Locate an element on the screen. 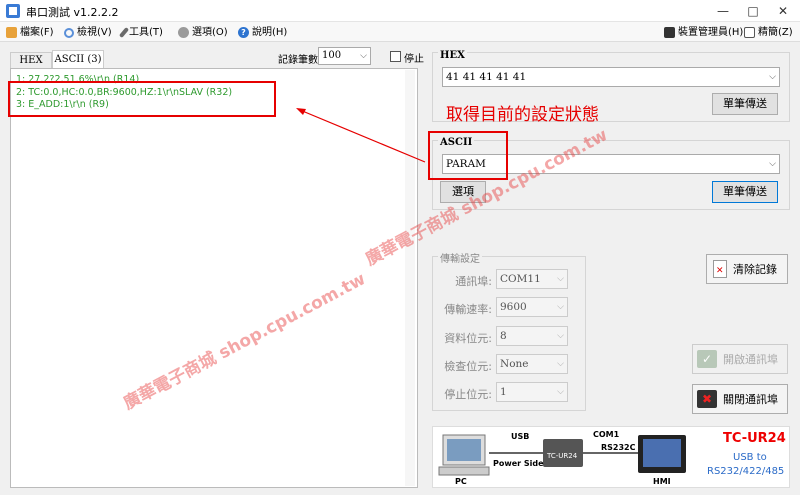 This screenshot has height=495, width=800. app-icon is located at coordinates (13, 11).